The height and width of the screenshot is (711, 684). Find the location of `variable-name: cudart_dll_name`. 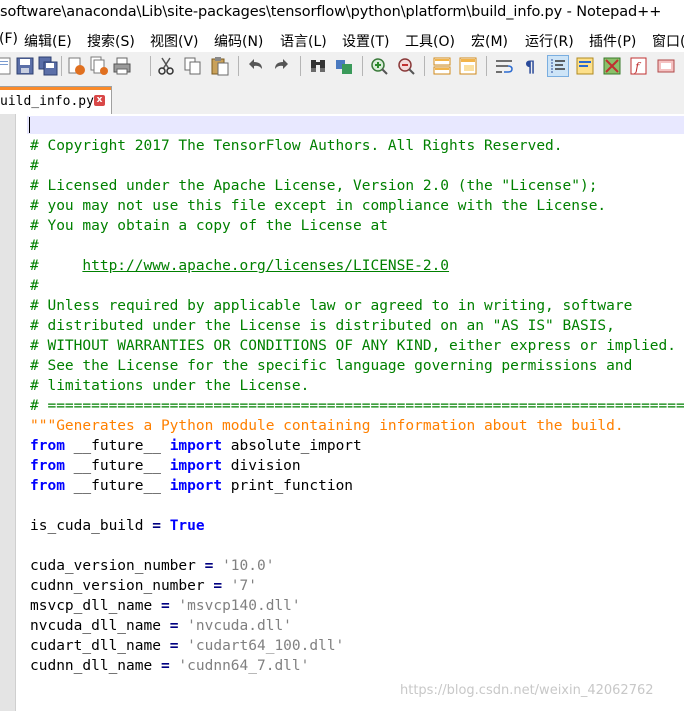

variable-name: cudart_dll_name is located at coordinates (100, 646).